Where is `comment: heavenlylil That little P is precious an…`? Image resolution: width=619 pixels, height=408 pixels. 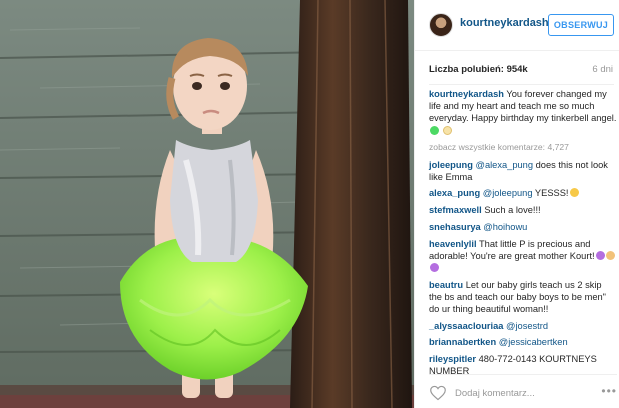 comment: heavenlylil That little P is precious an… is located at coordinates (523, 256).